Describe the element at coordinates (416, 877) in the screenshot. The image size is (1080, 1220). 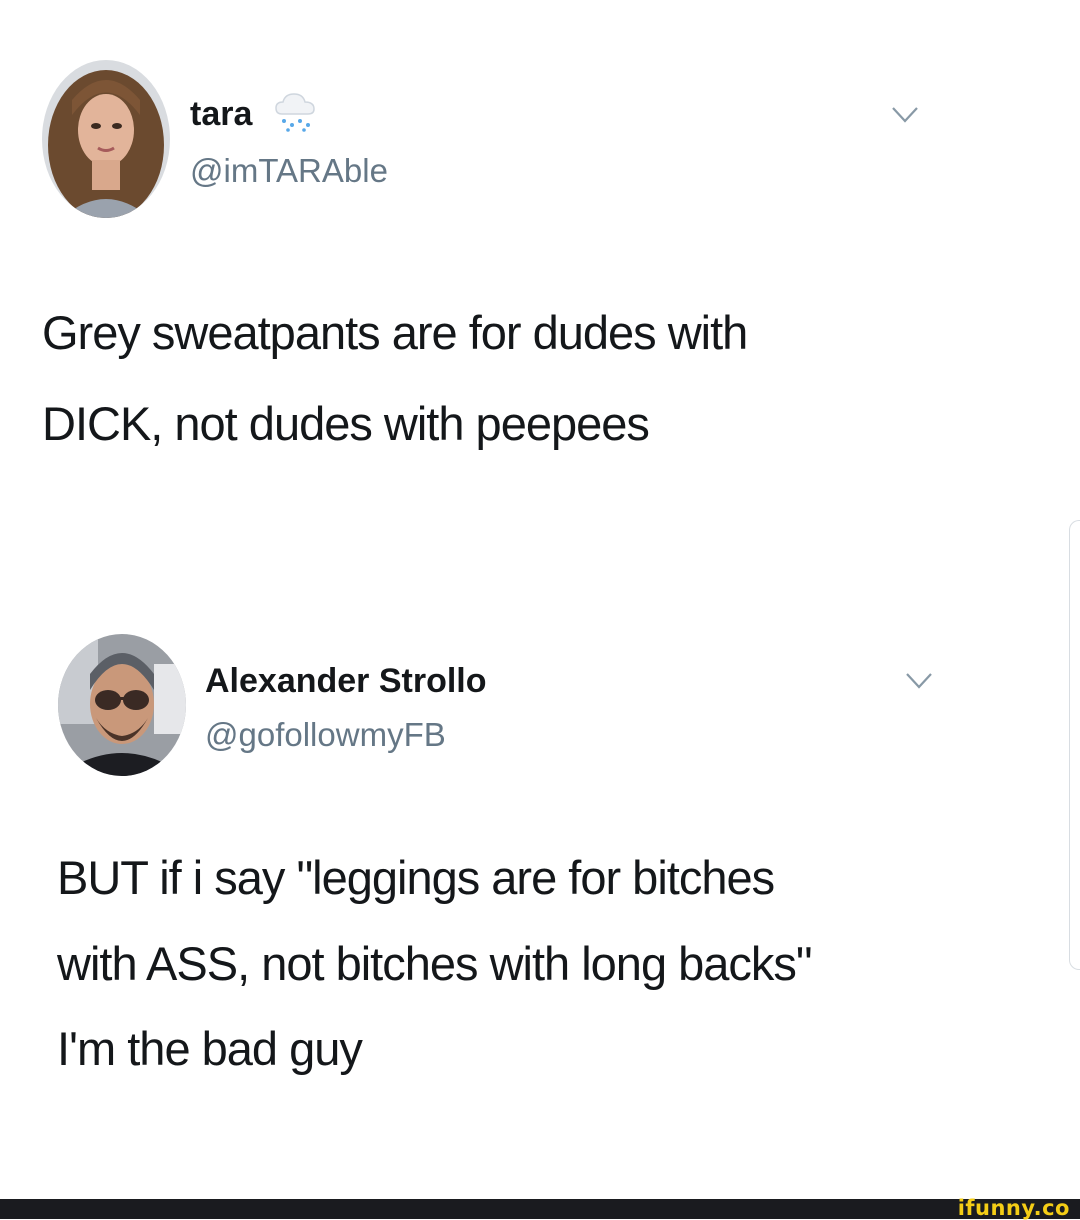
I see `tweet-text-line: BUT if i say "leggings are for bitches` at that location.